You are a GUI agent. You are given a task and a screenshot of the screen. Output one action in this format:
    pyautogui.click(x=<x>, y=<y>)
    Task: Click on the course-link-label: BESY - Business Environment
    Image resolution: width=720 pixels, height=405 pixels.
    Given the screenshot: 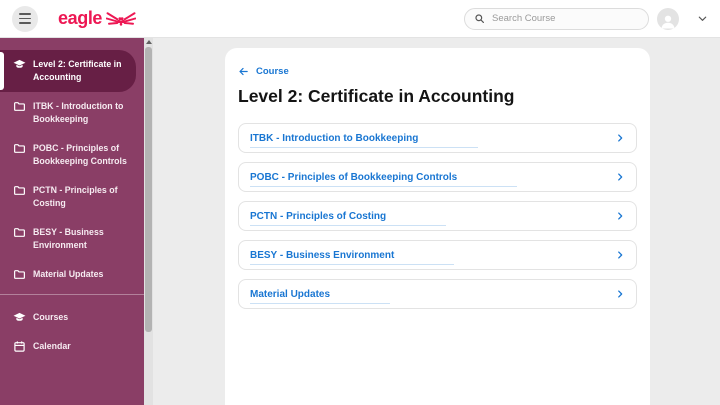 What is the action you would take?
    pyautogui.click(x=352, y=257)
    